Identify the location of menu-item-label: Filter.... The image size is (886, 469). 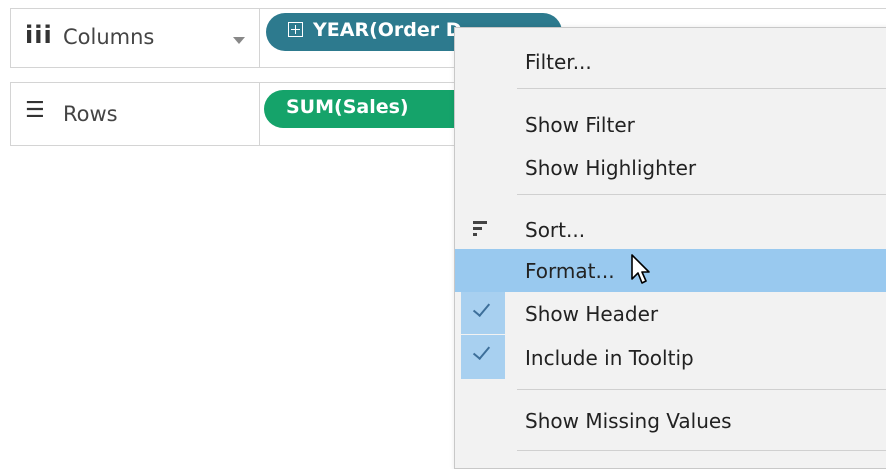
(558, 62).